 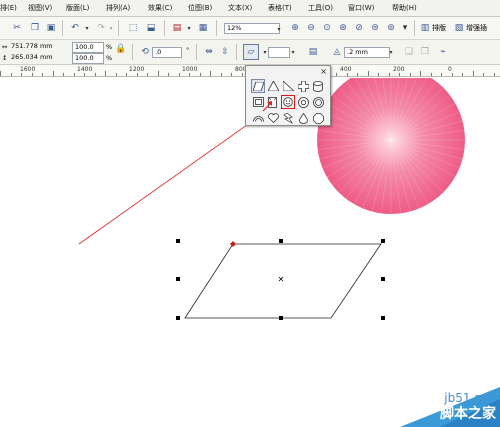 What do you see at coordinates (425, 28) in the screenshot?
I see `arrange-icon: ▥` at bounding box center [425, 28].